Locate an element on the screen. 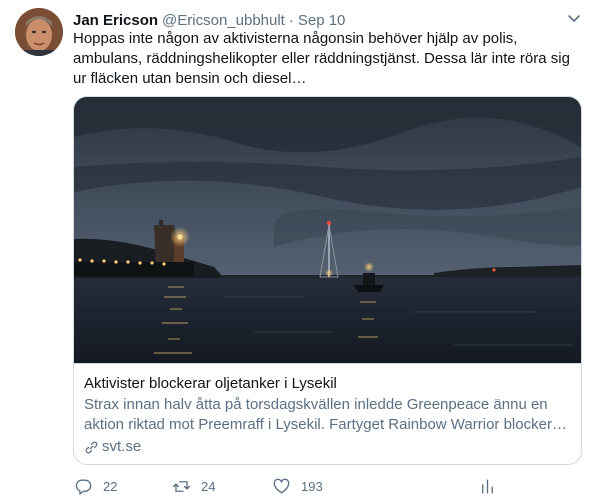 Image resolution: width=590 pixels, height=504 pixels. reply-count: 22 is located at coordinates (110, 486).